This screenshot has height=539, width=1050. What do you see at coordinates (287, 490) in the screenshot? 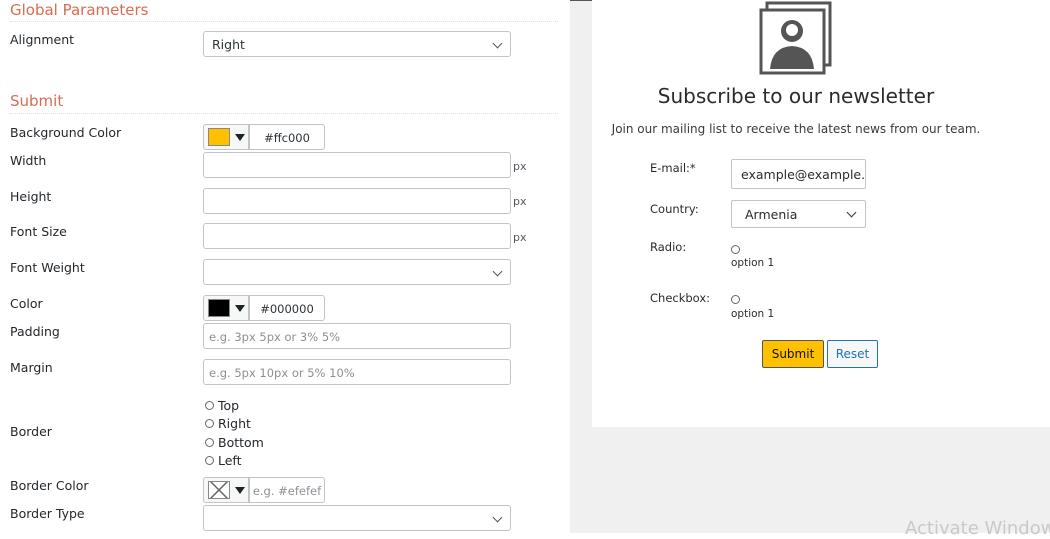
I see `border-color-input: e.g. #efefef` at bounding box center [287, 490].